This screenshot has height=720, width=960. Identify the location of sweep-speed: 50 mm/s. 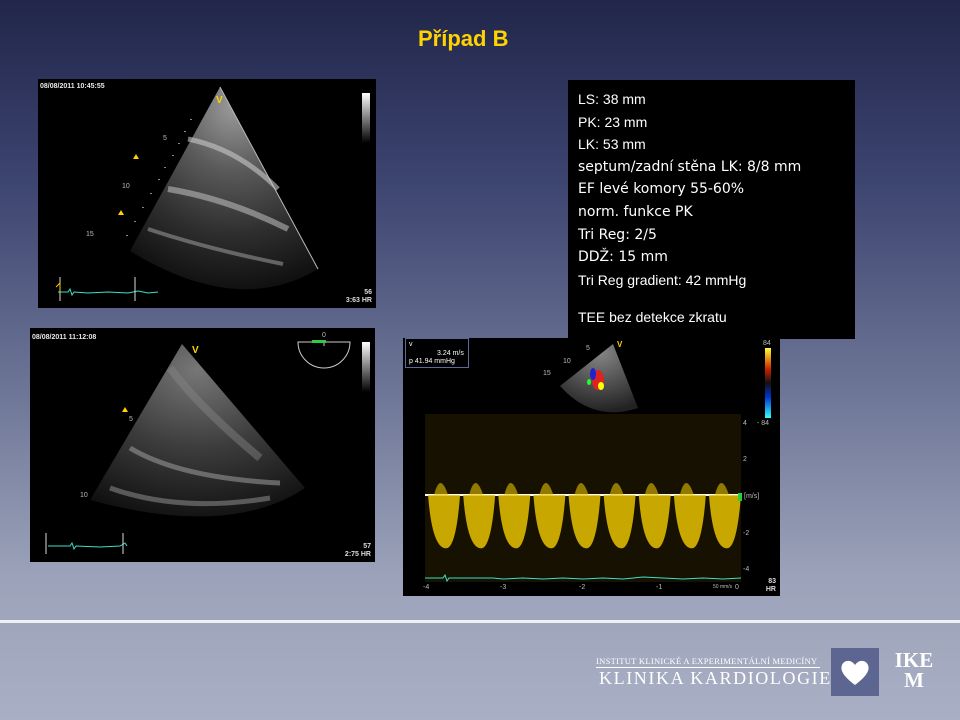
(723, 587).